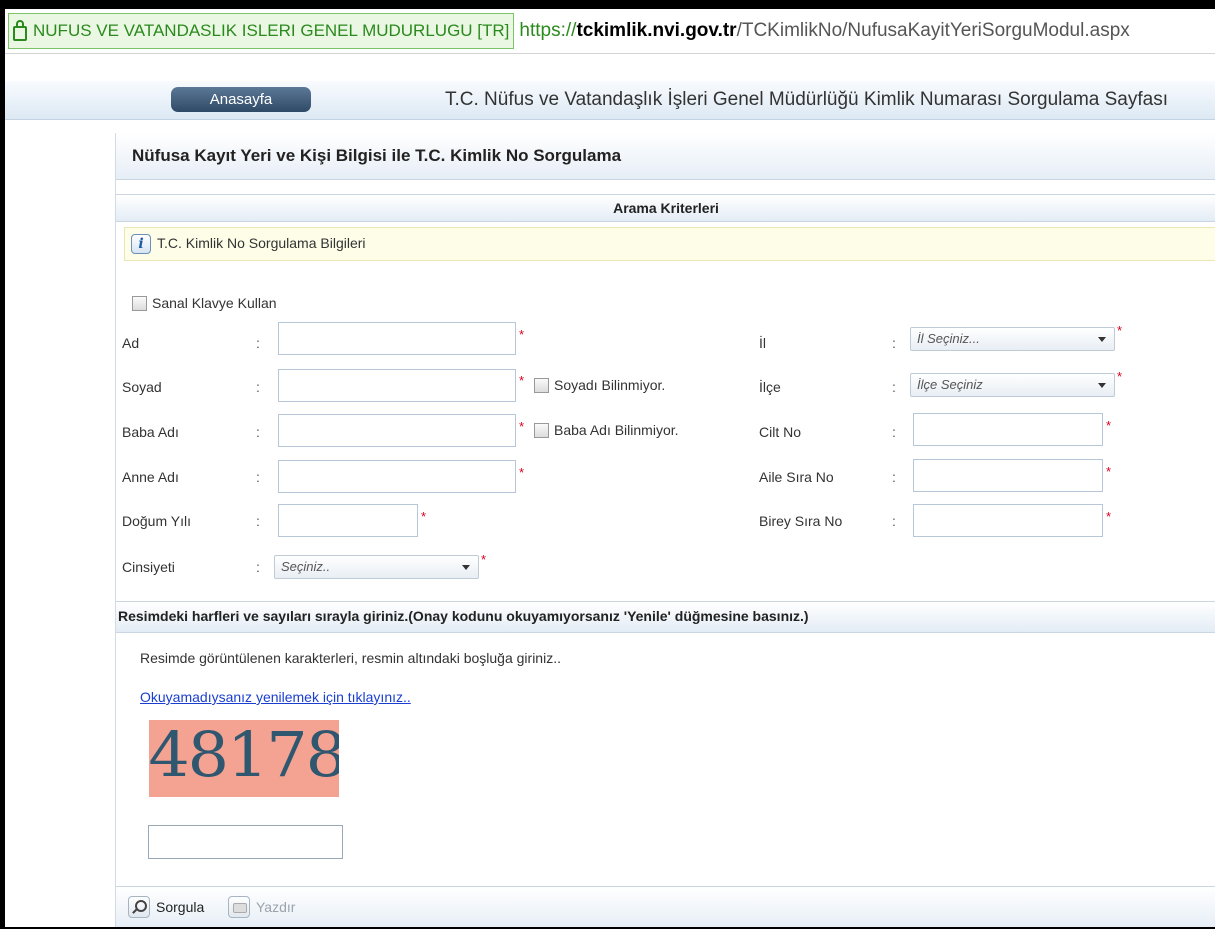 This screenshot has height=929, width=1215. I want to click on birey-sira-no-required: *, so click(1109, 516).